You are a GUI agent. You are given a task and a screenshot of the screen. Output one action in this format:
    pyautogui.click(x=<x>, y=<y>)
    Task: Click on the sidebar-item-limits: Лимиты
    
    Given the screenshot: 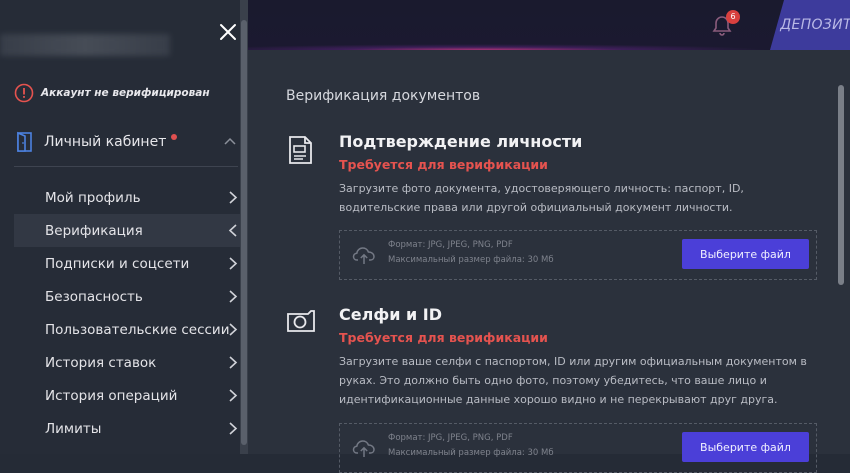 What is the action you would take?
    pyautogui.click(x=127, y=428)
    